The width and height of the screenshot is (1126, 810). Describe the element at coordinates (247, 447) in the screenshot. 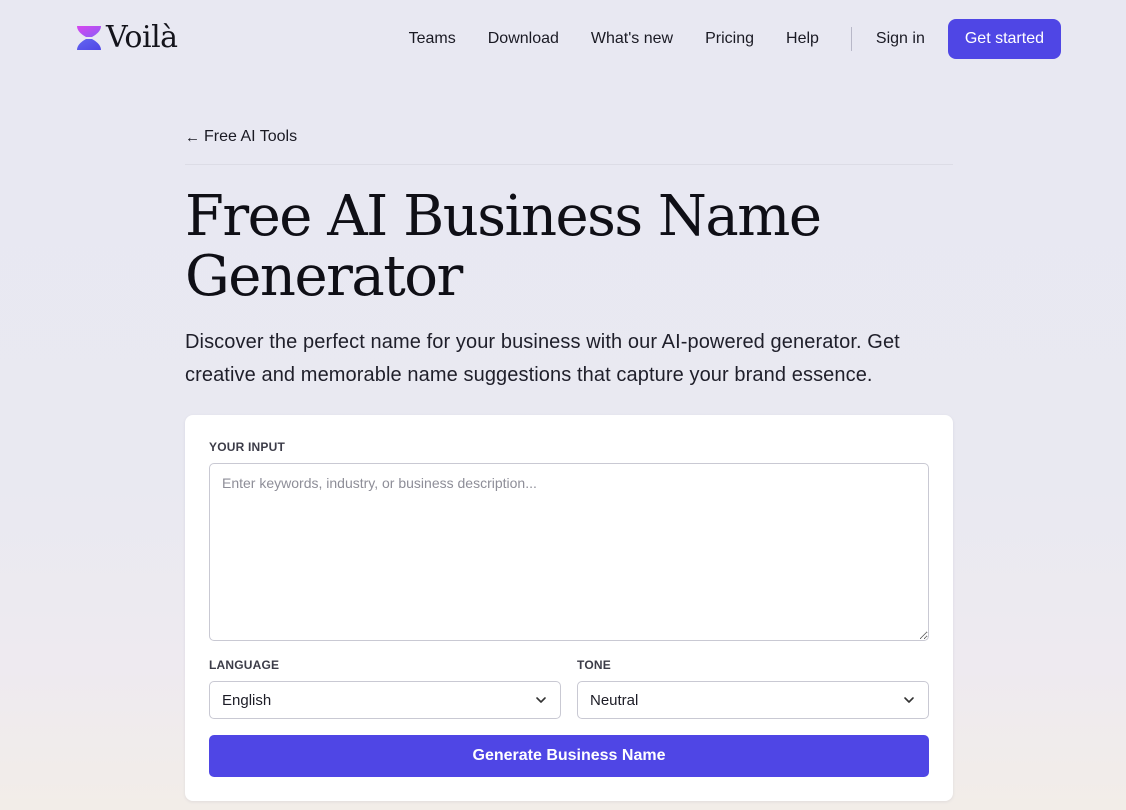

I see `input-label: YOUR INPUT` at that location.